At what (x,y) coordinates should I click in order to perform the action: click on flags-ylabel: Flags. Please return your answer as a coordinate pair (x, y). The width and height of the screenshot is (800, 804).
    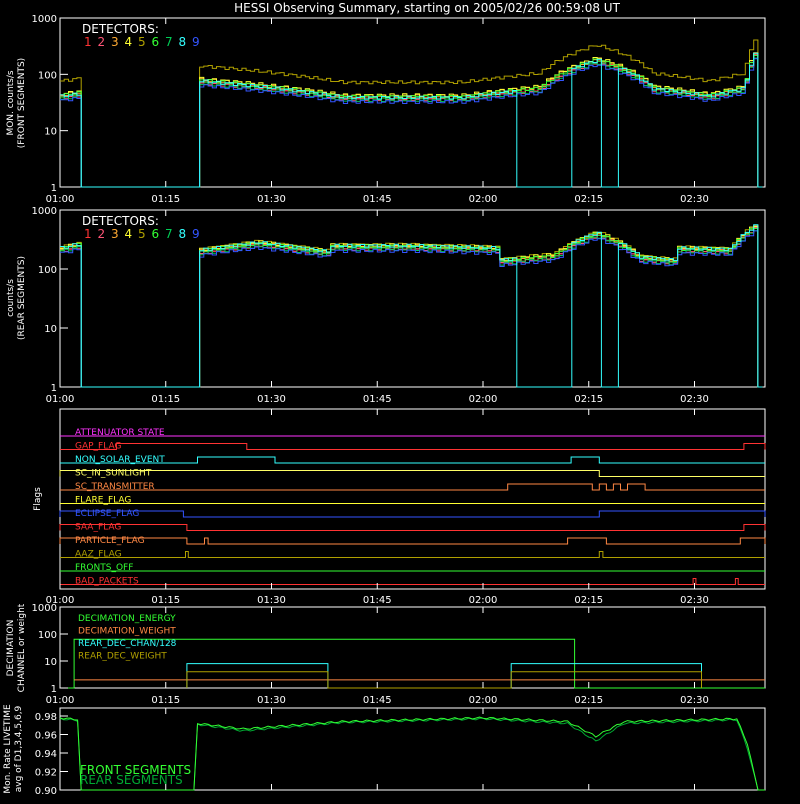
    Looking at the image, I should click on (38, 499).